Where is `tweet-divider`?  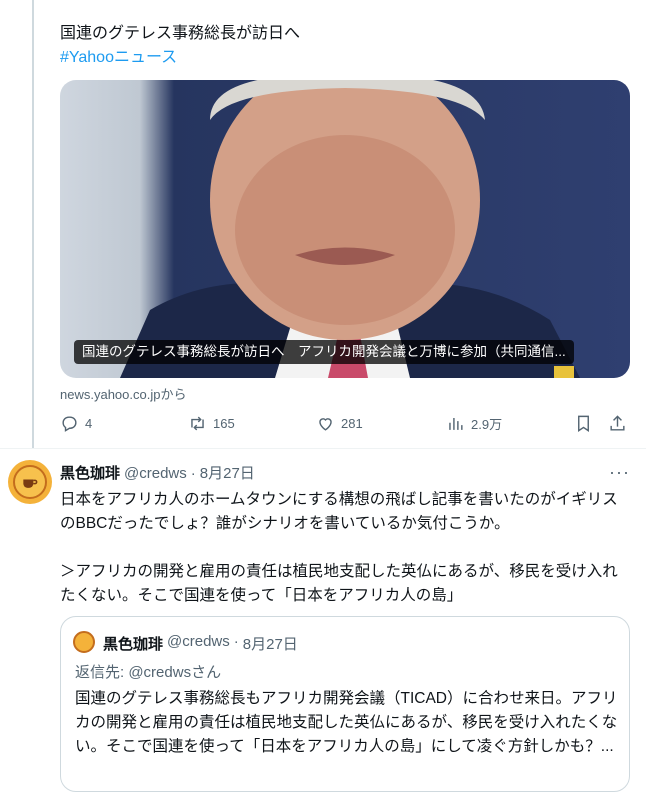
tweet-divider is located at coordinates (323, 448).